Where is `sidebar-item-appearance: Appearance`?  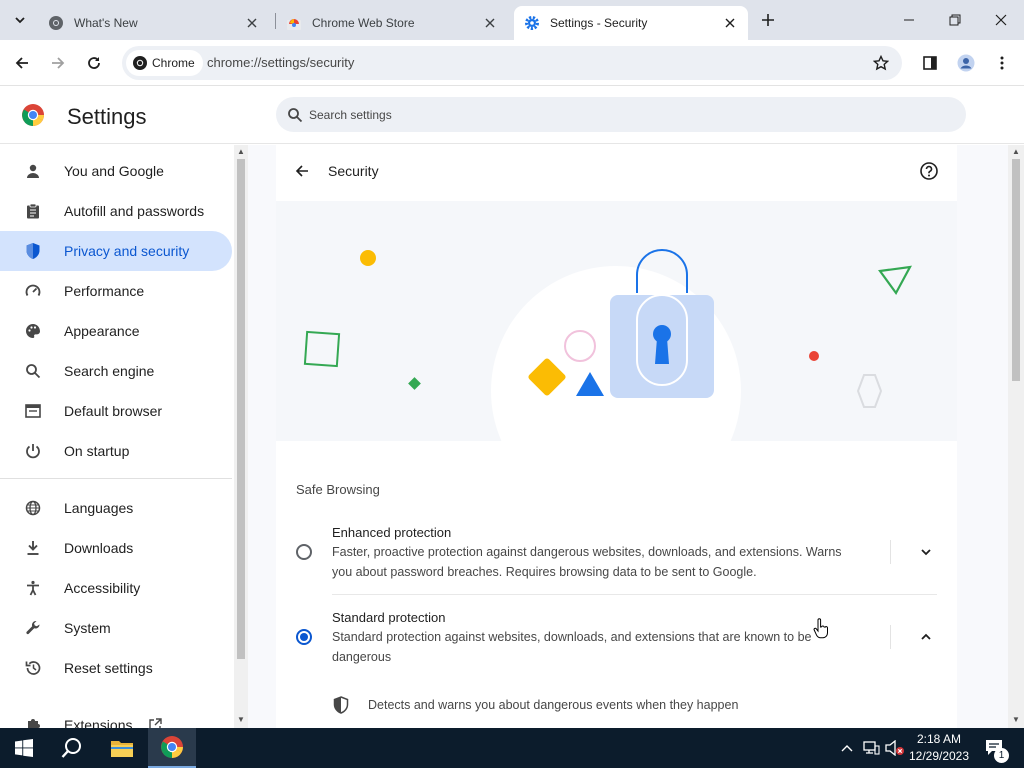
sidebar-item-appearance: Appearance is located at coordinates (116, 331).